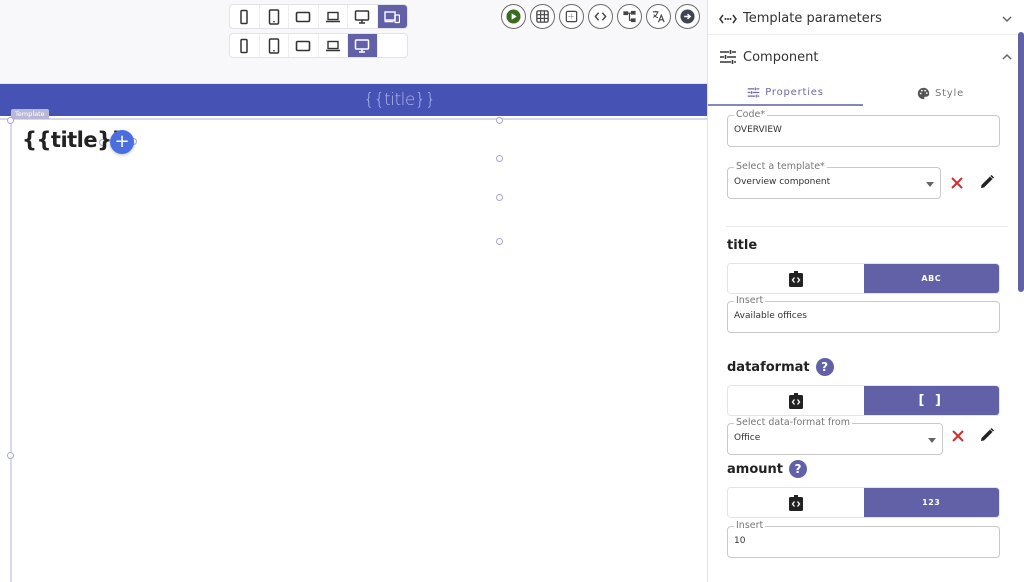 Image resolution: width=1024 pixels, height=582 pixels. I want to click on dataformat-mode-array: [ ], so click(931, 400).